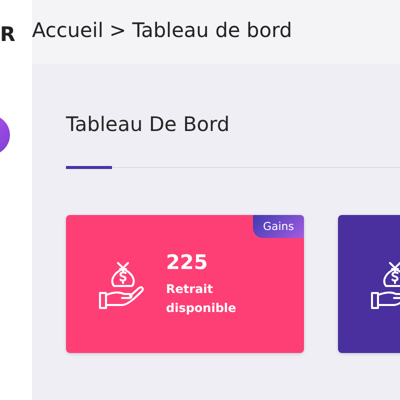  What do you see at coordinates (202, 298) in the screenshot?
I see `stat-label: Retrait disponible` at bounding box center [202, 298].